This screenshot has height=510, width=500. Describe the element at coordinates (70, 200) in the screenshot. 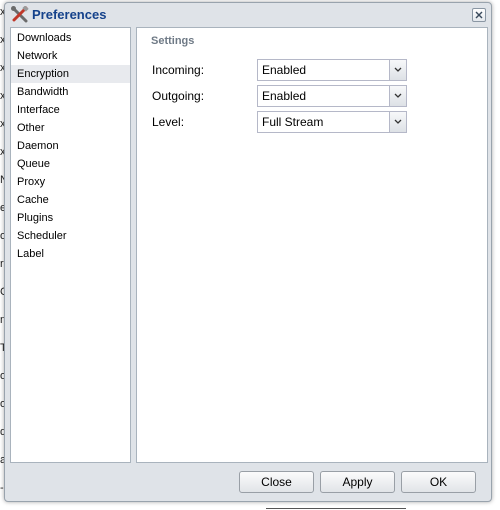

I see `sidebar-item-cache: Cache` at that location.